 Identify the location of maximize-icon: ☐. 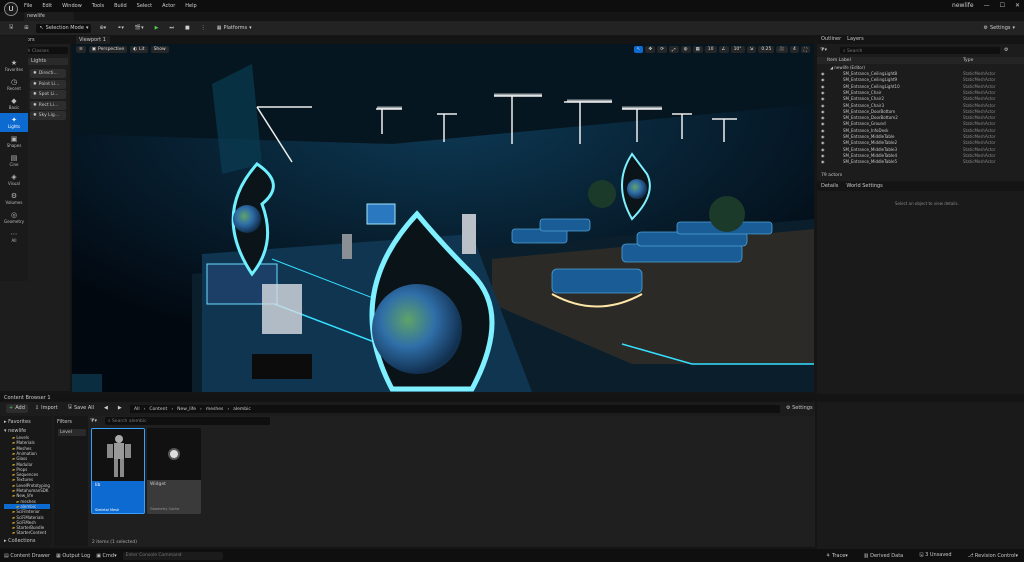
(1002, 5).